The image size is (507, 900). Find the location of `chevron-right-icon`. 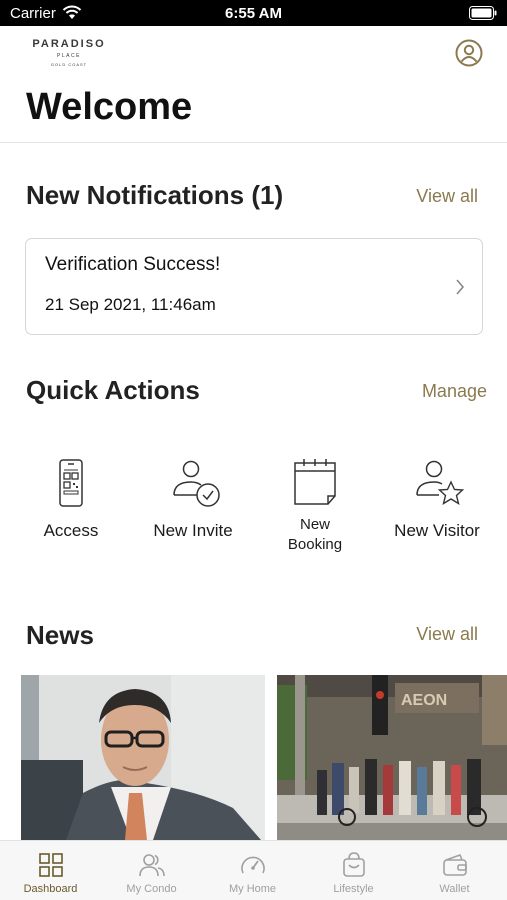

chevron-right-icon is located at coordinates (460, 287).